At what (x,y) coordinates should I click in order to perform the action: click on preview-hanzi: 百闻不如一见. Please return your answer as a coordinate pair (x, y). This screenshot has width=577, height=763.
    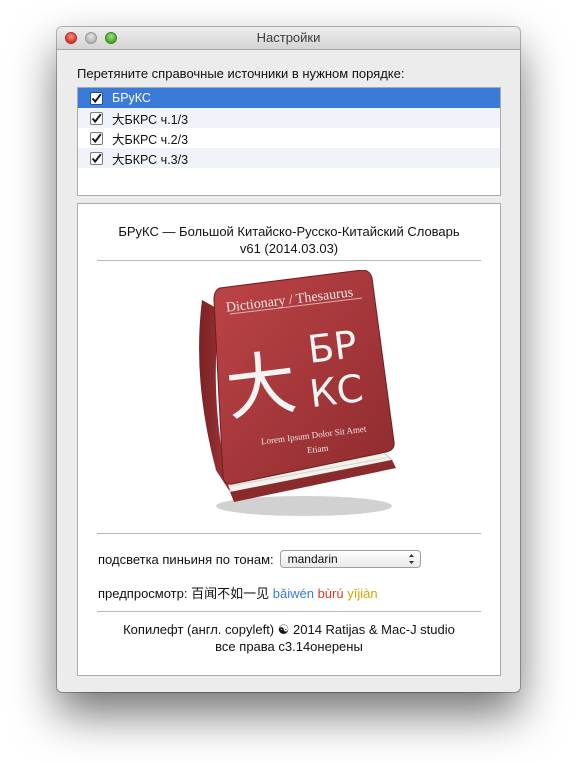
    Looking at the image, I should click on (230, 593).